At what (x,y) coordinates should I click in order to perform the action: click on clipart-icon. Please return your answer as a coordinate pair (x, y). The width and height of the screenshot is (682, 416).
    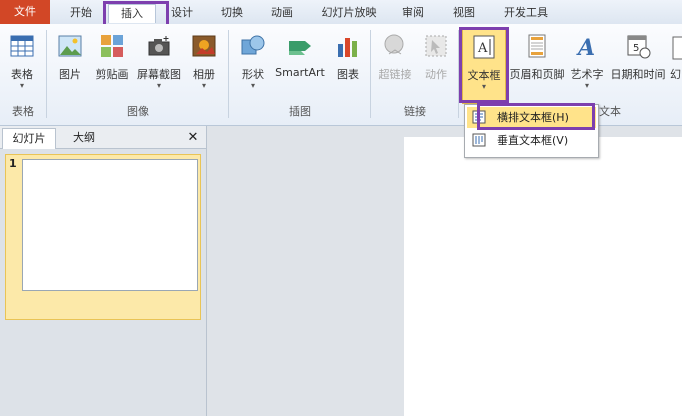
    Looking at the image, I should click on (112, 46).